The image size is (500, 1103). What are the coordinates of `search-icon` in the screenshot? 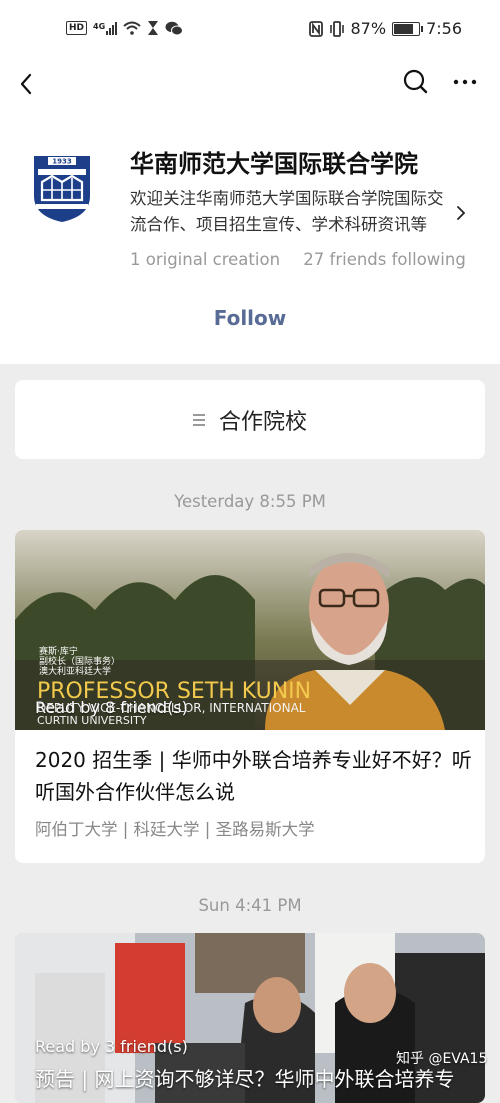 It's located at (415, 81).